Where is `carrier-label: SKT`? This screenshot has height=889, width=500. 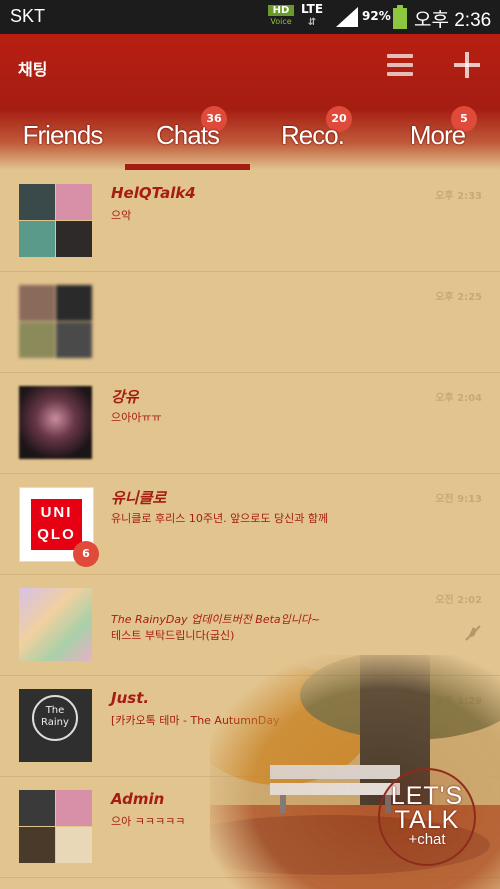 carrier-label: SKT is located at coordinates (28, 16).